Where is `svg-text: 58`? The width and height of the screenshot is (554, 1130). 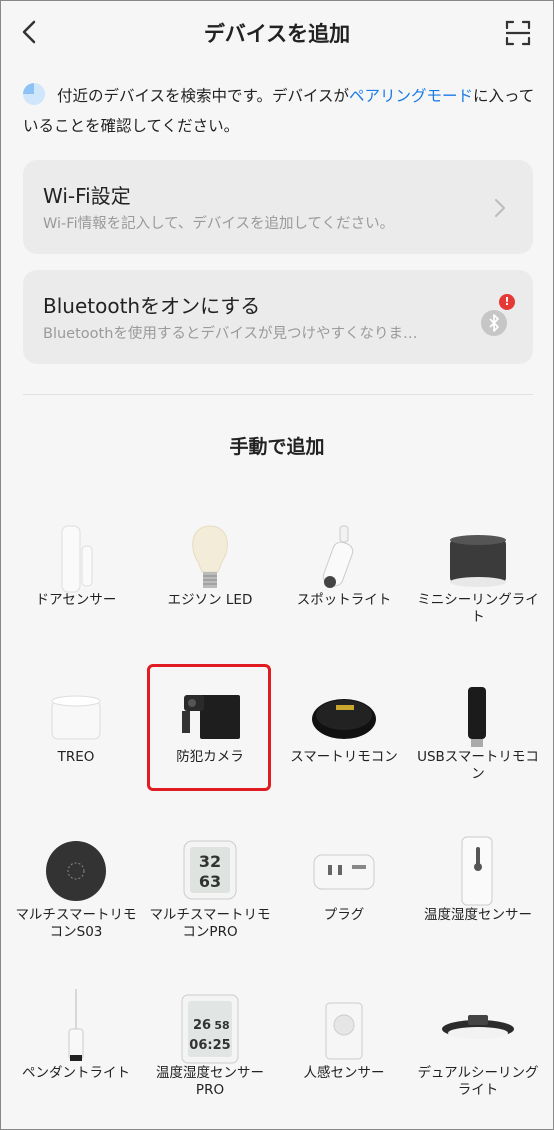 svg-text: 58 is located at coordinates (221, 1025).